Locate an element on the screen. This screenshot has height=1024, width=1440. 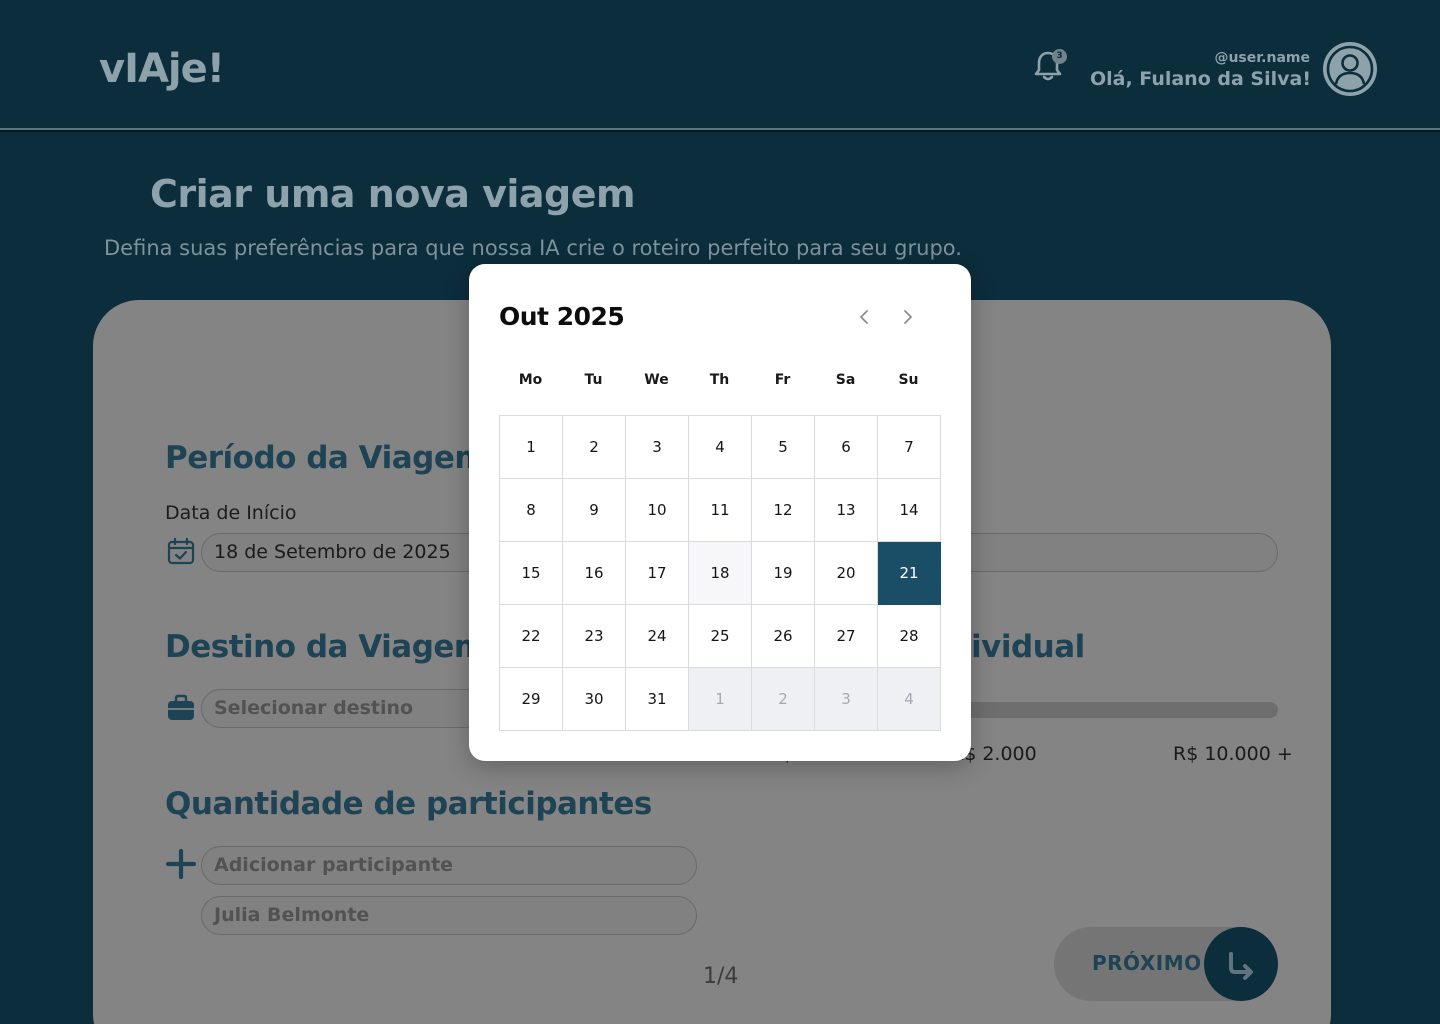
app-logo: vIAje! is located at coordinates (162, 69).